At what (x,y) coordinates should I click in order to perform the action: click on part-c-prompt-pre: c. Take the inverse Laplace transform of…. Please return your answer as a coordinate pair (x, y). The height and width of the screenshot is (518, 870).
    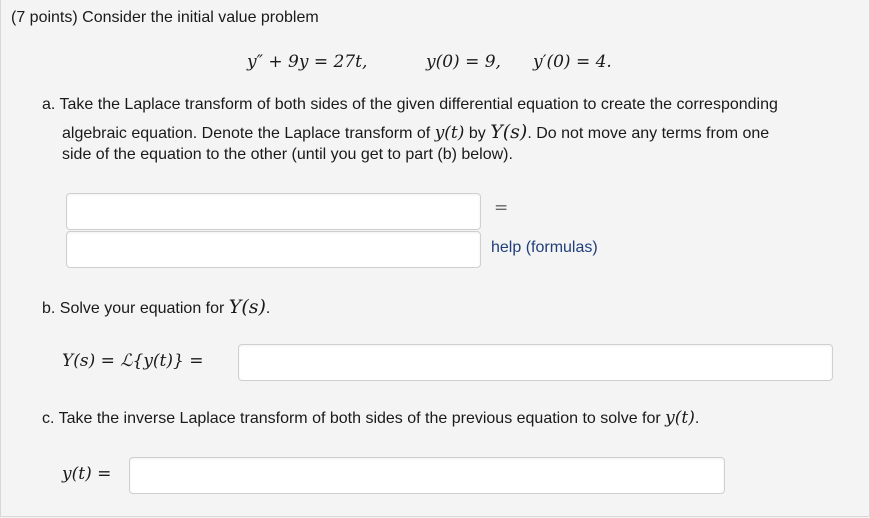
    Looking at the image, I should click on (354, 418).